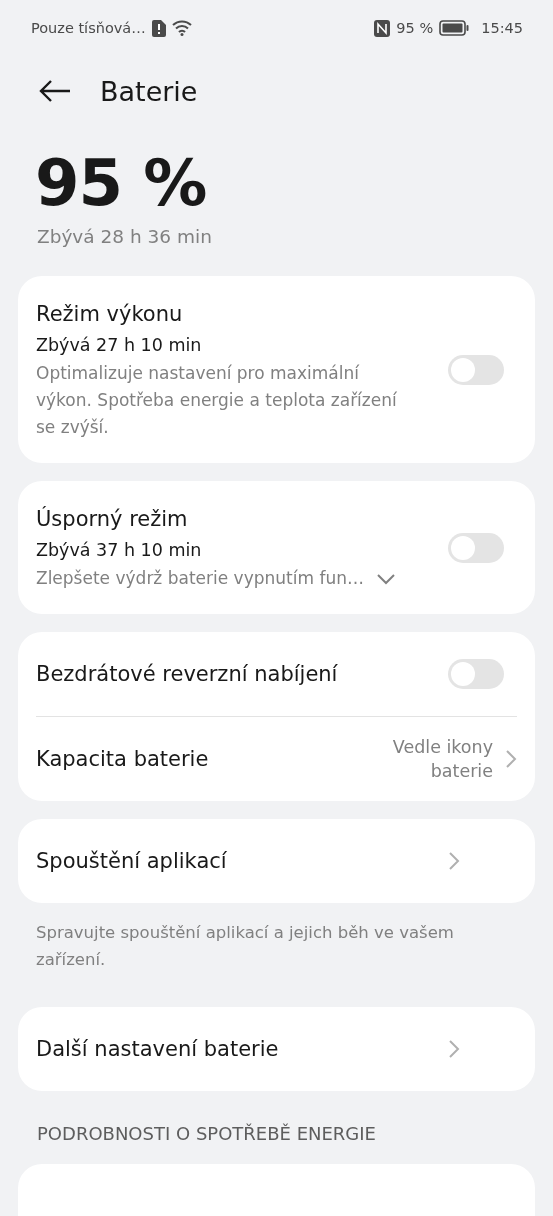  Describe the element at coordinates (119, 551) in the screenshot. I see `setting-subtitle: Zbývá 37 h 10 min` at that location.